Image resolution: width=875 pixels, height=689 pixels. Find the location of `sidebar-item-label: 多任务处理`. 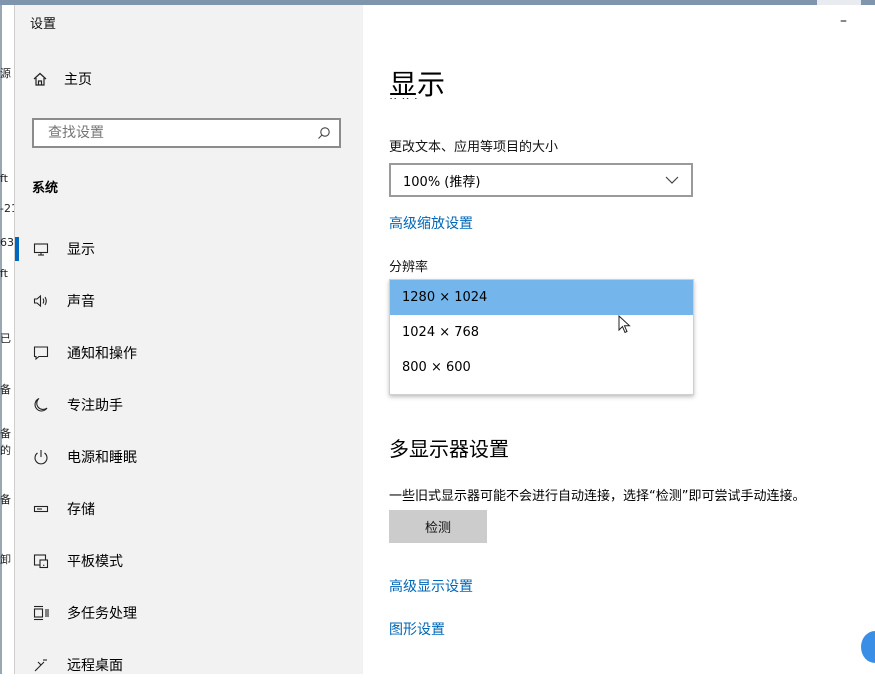

sidebar-item-label: 多任务处理 is located at coordinates (102, 614).